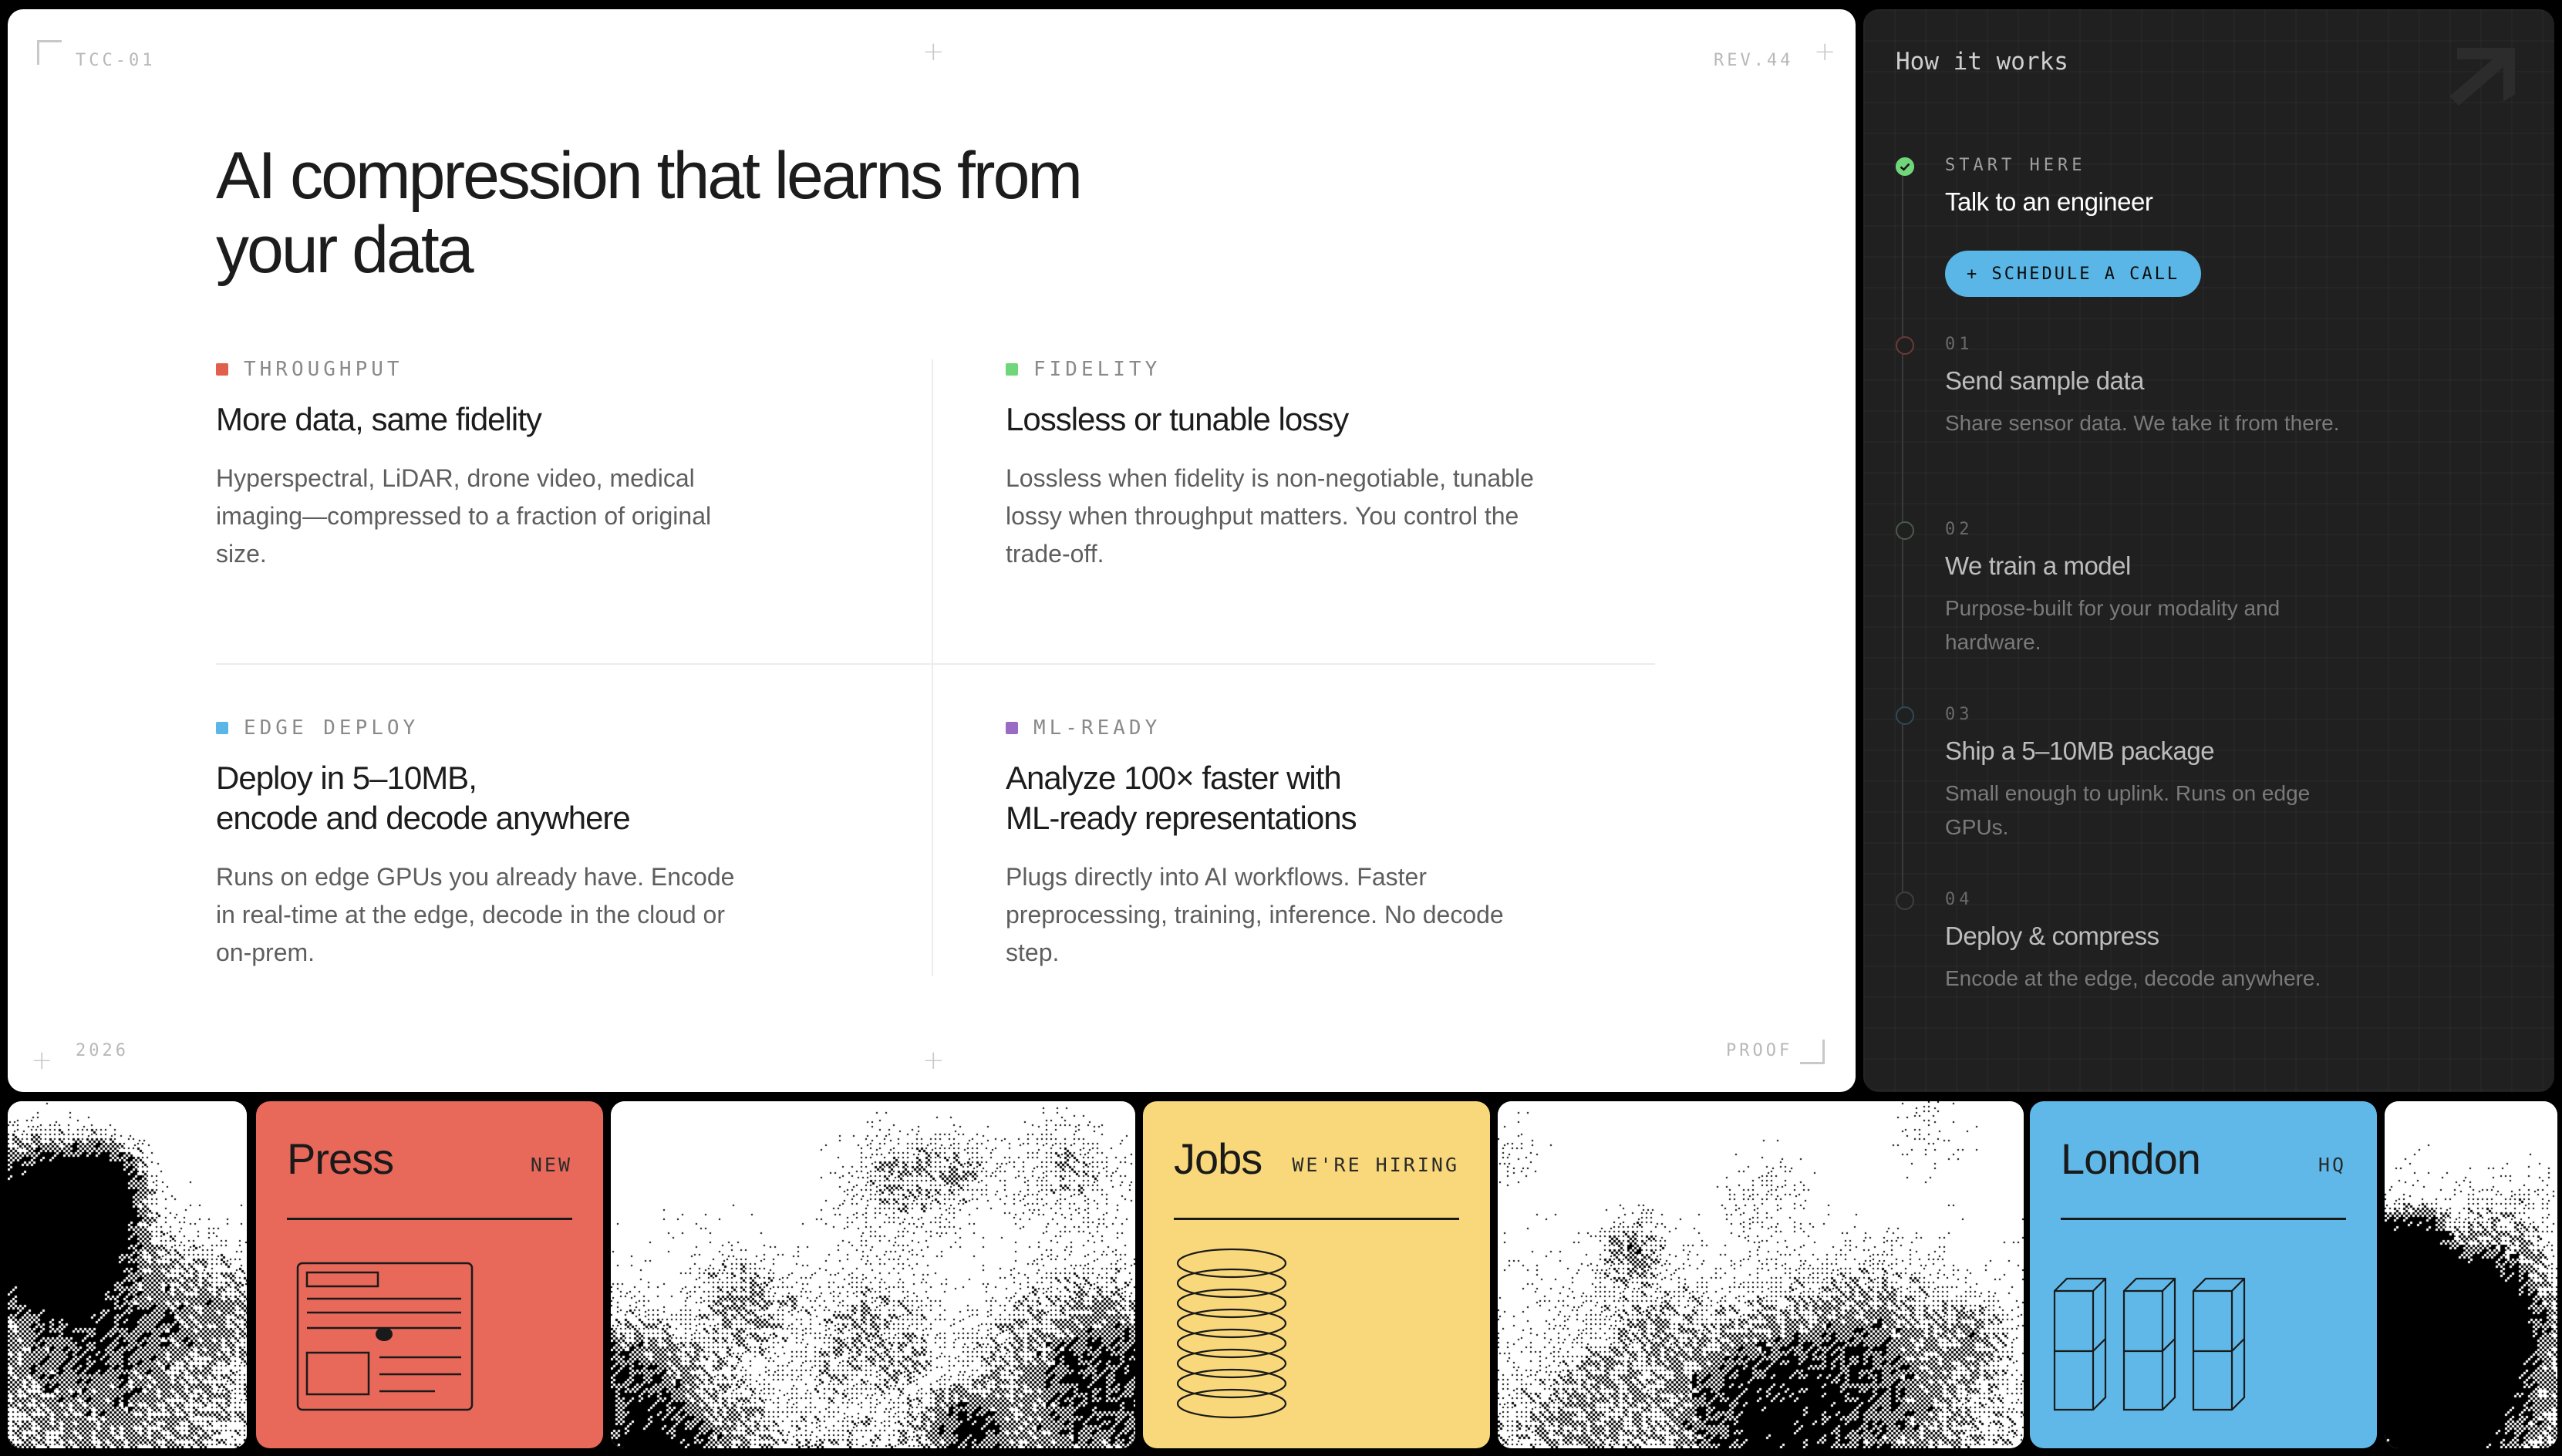  Describe the element at coordinates (2080, 751) in the screenshot. I see `step-title: Ship a 5–10MB package` at that location.